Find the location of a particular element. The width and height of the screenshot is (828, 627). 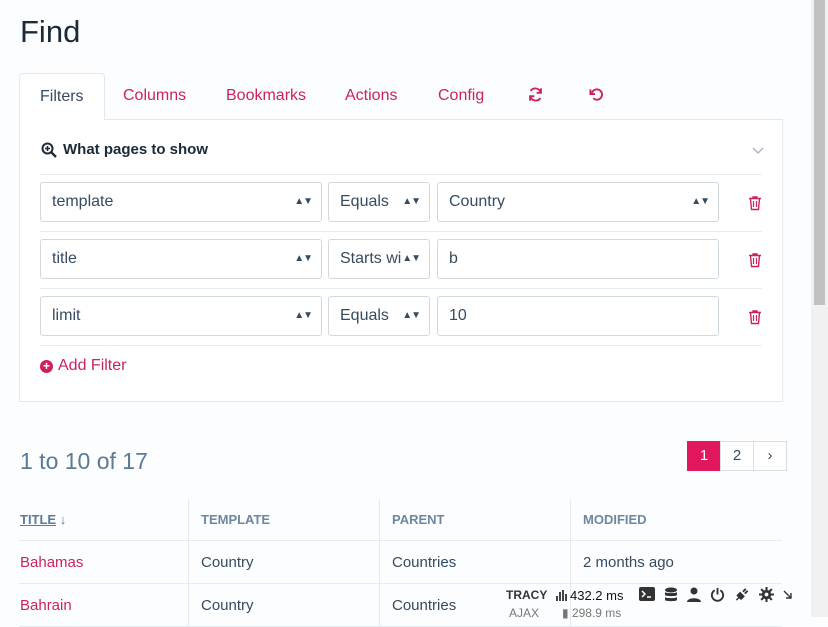

table-row: Bahamas Country Countries 2 months ago is located at coordinates (400, 562).